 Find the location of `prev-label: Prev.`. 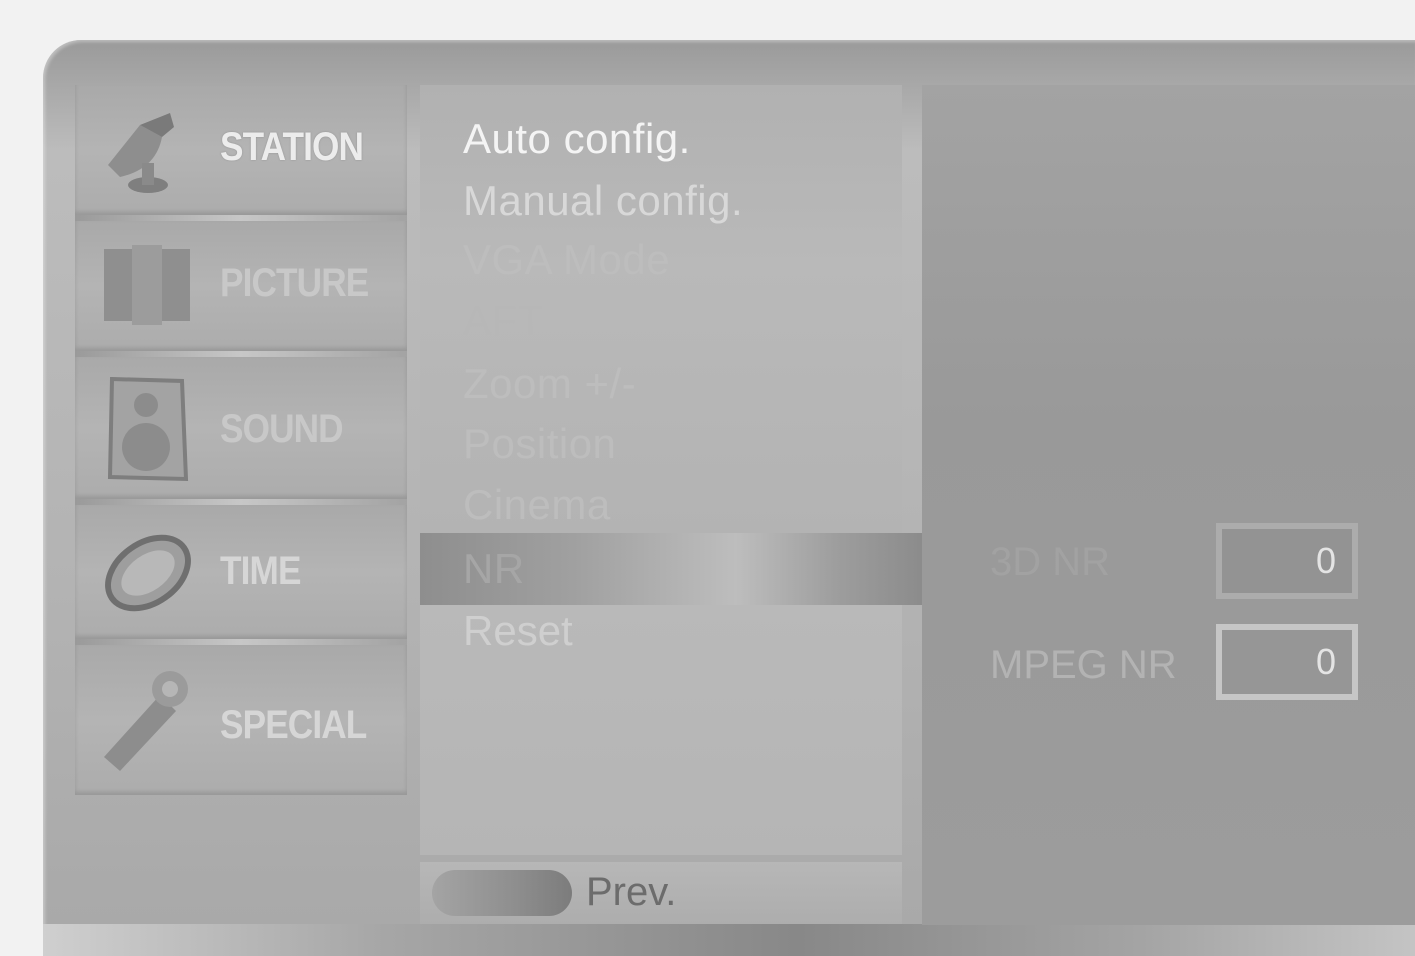

prev-label: Prev. is located at coordinates (631, 892).